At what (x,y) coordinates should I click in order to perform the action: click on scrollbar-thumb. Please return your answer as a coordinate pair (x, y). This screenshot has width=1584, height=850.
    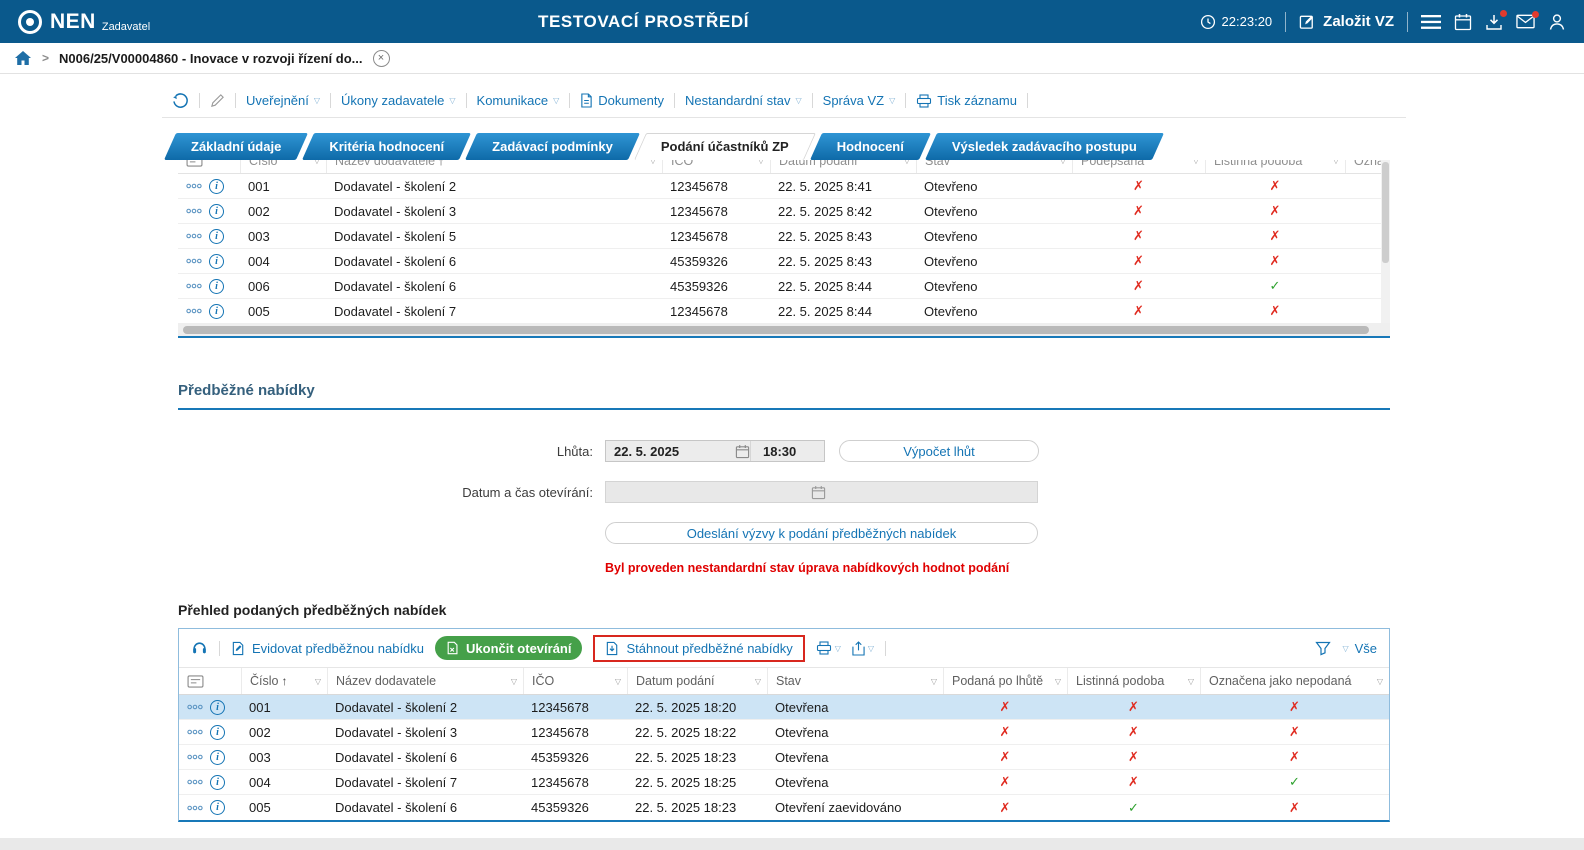
    Looking at the image, I should click on (776, 330).